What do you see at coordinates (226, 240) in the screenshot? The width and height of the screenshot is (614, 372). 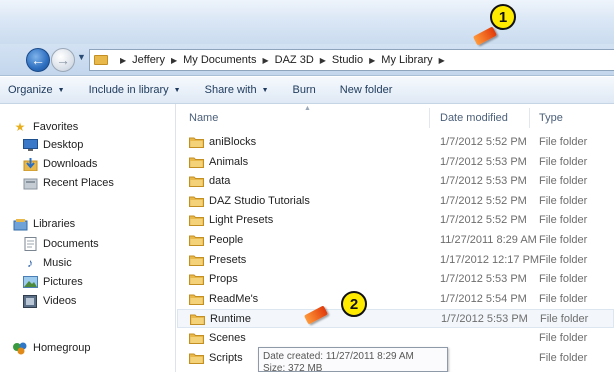 I see `file-name: People` at bounding box center [226, 240].